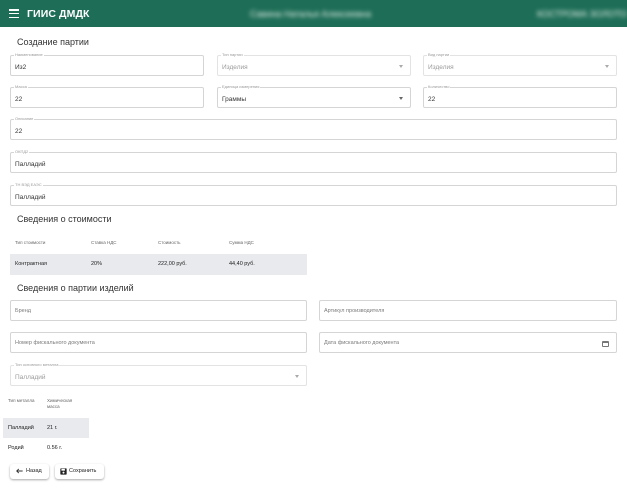  Describe the element at coordinates (22, 152) in the screenshot. I see `okpd2-label: ОКПД2` at that location.